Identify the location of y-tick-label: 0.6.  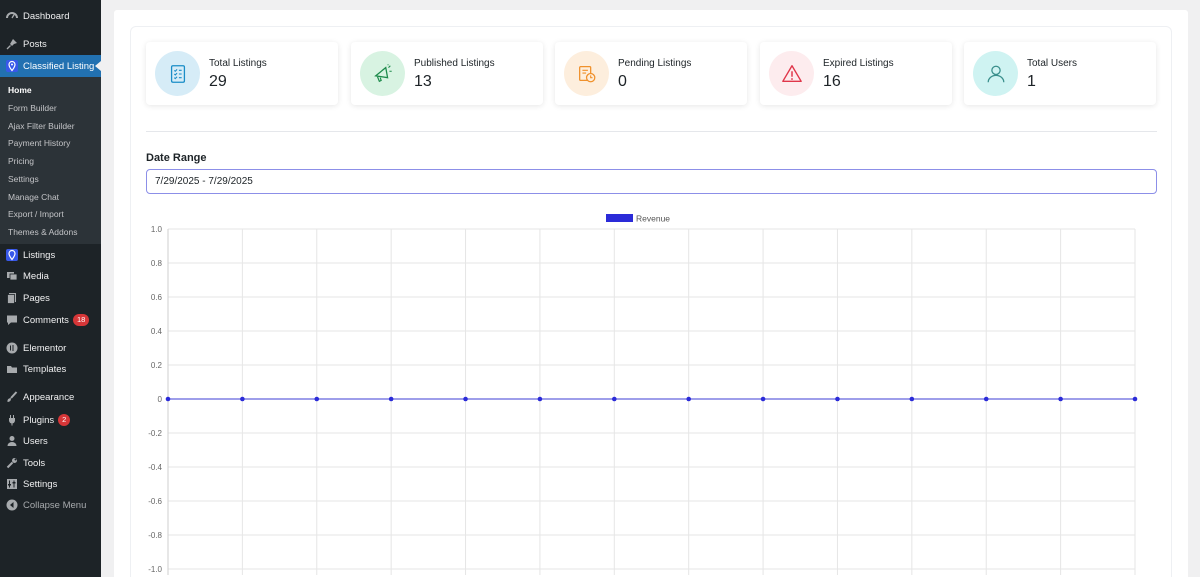
(157, 297).